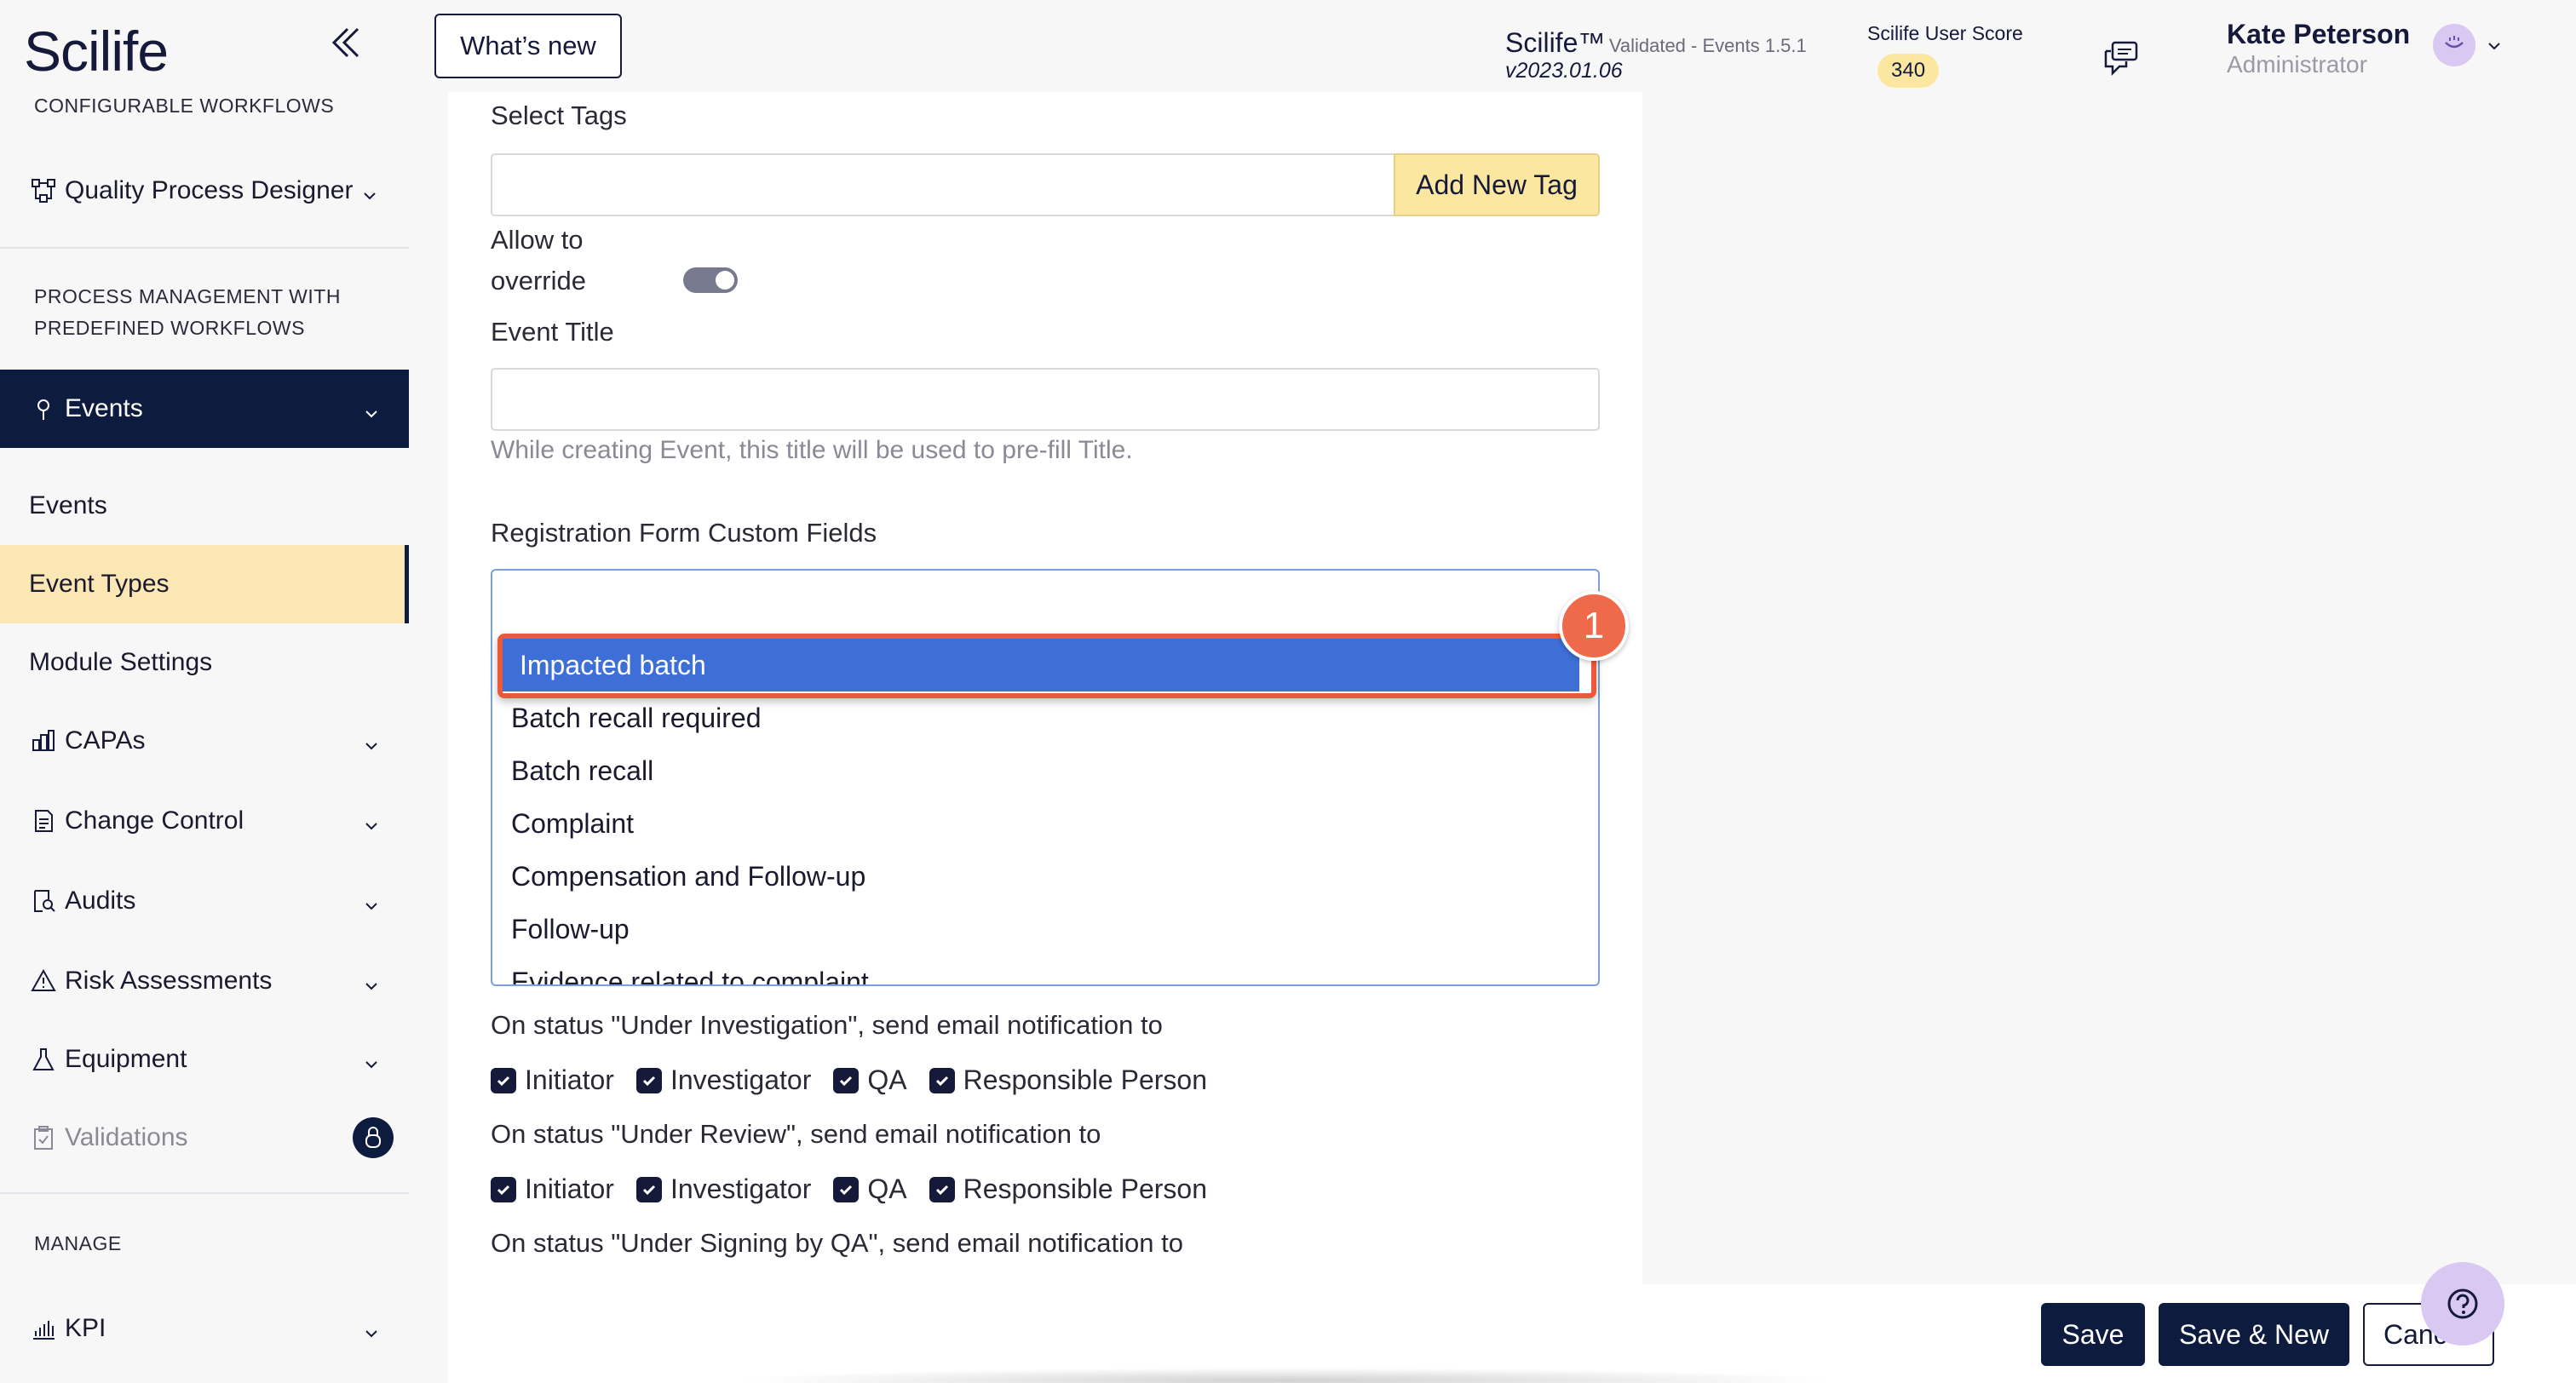 The height and width of the screenshot is (1383, 2576). I want to click on select-tags-label: Select Tags, so click(559, 115).